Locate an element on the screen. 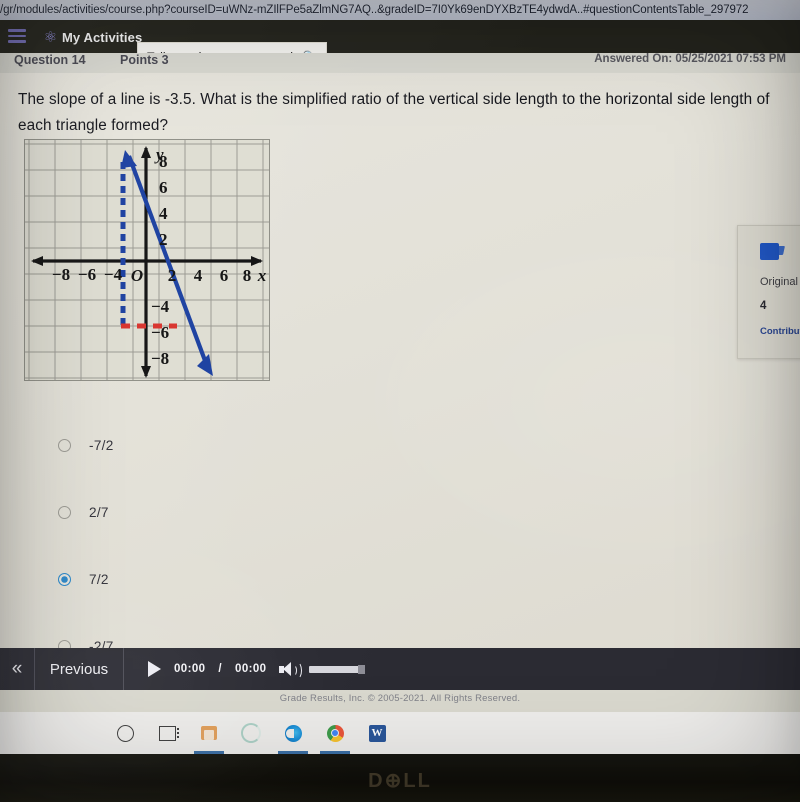 The height and width of the screenshot is (802, 800). y-axis-label: y is located at coordinates (159, 154).